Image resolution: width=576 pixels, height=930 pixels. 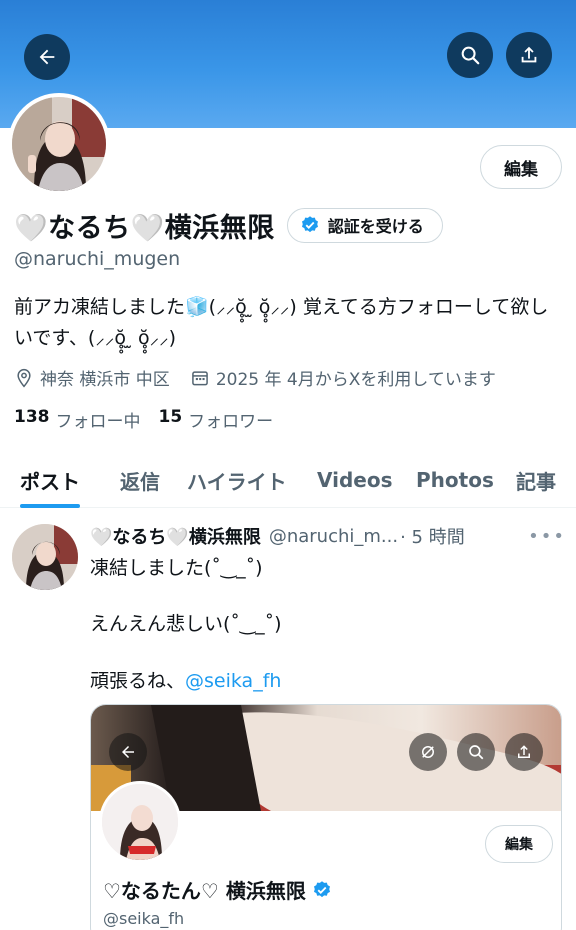 What do you see at coordinates (237, 480) in the screenshot?
I see `tab-highlights: ハイライト` at bounding box center [237, 480].